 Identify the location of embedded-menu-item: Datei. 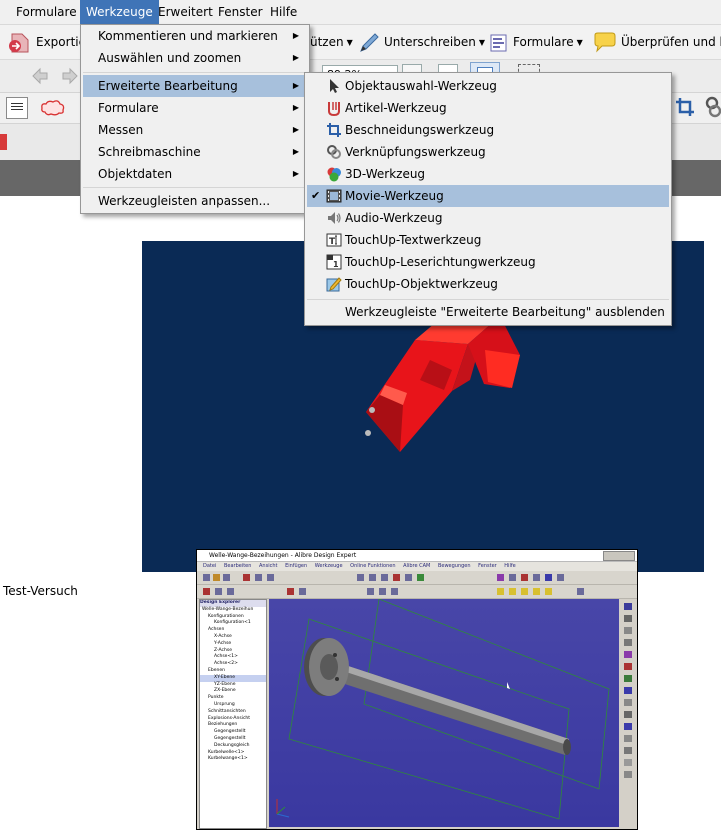
(210, 566).